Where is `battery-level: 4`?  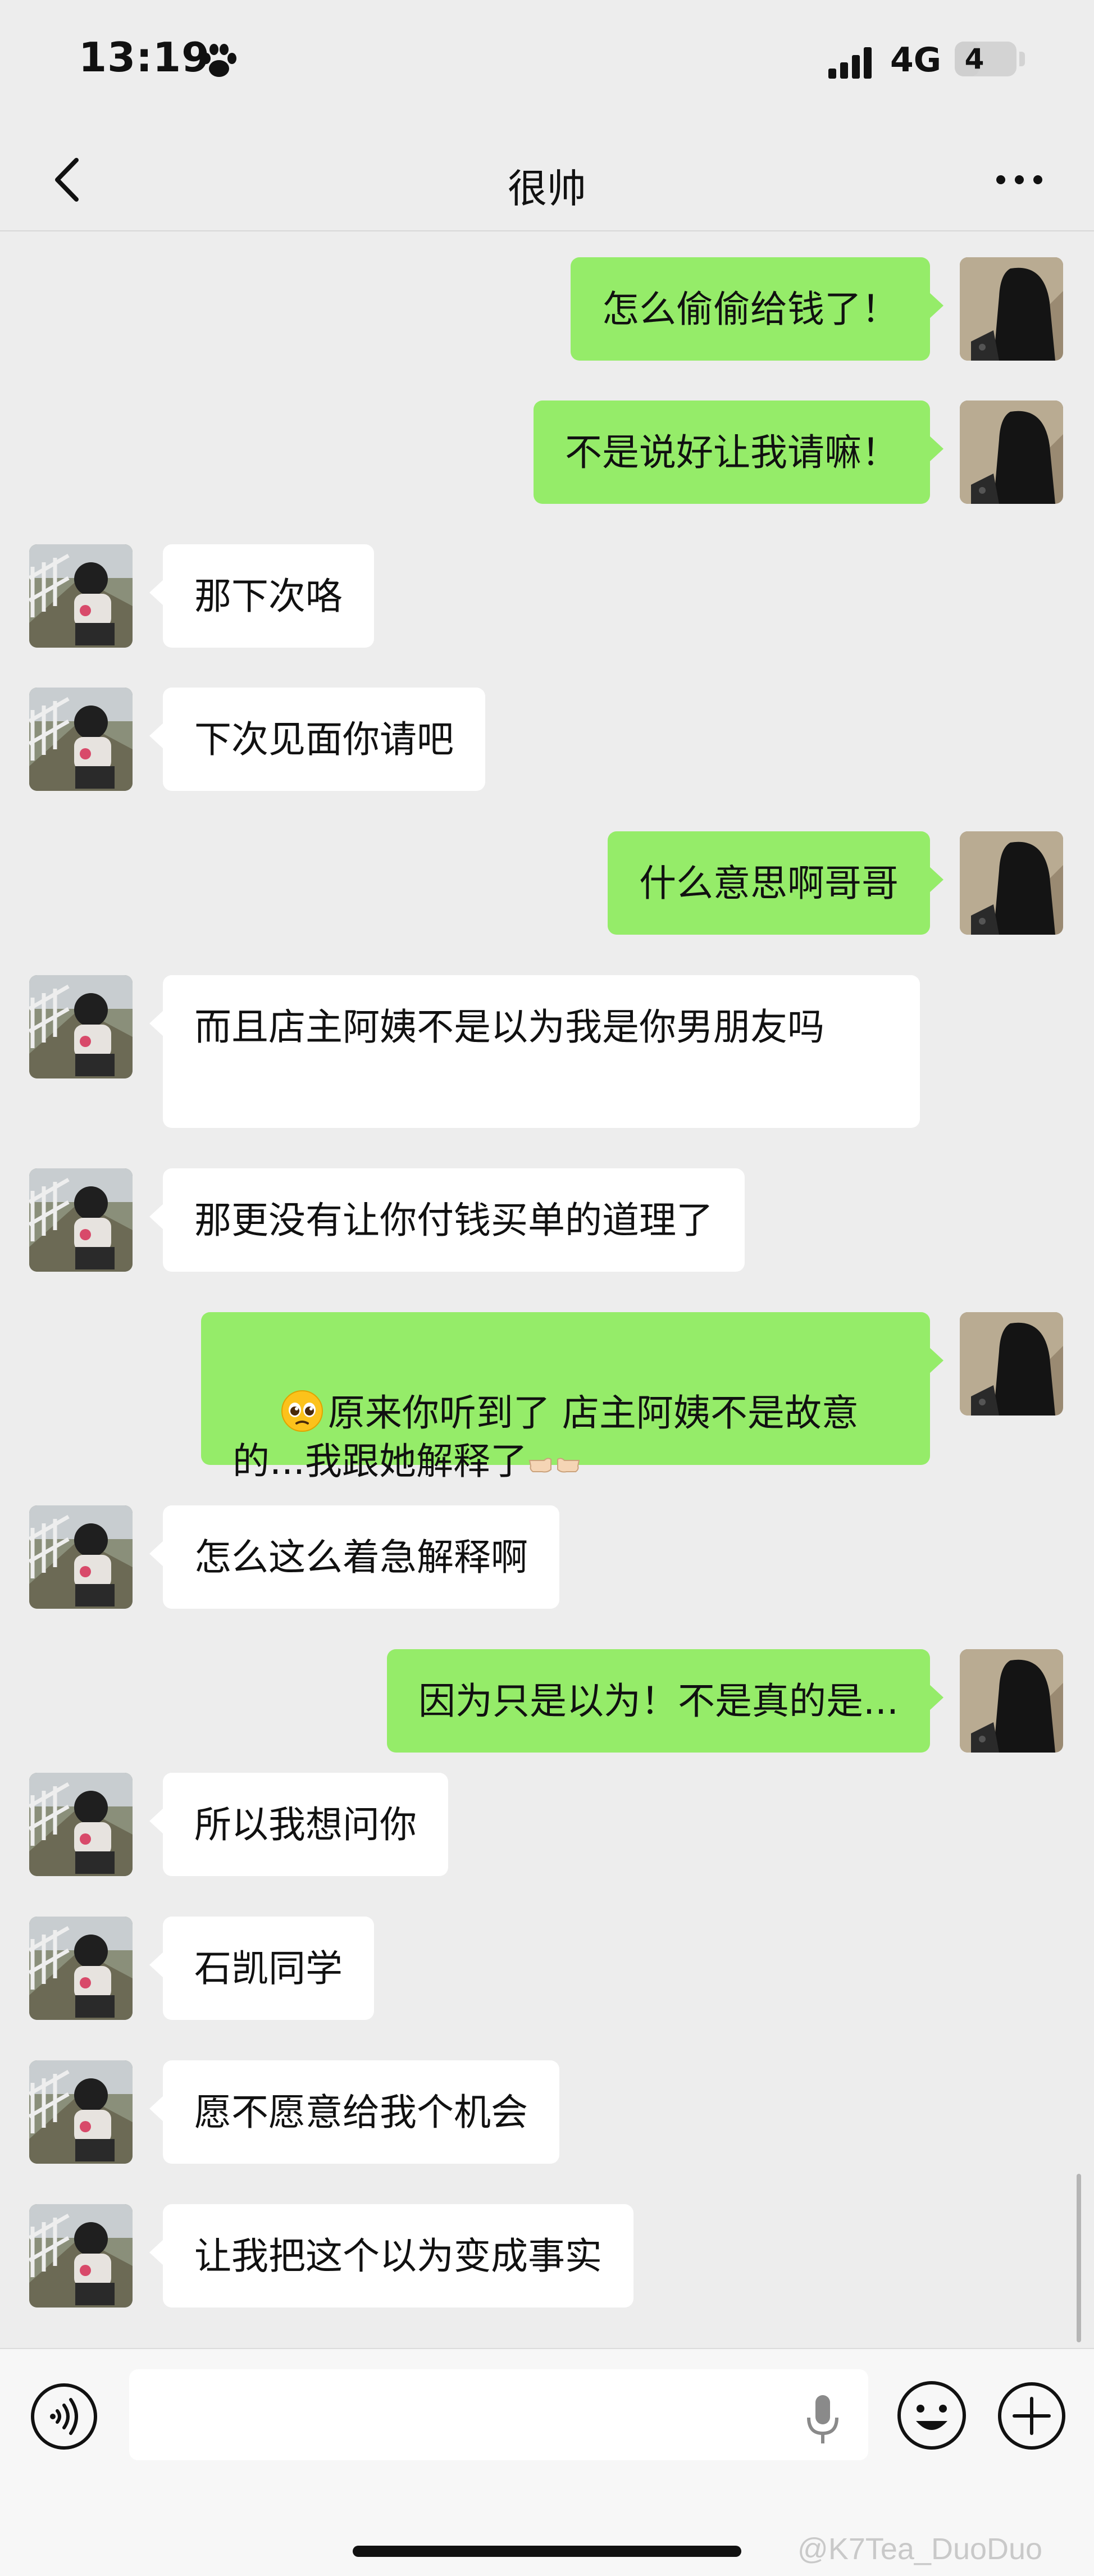 battery-level: 4 is located at coordinates (974, 59).